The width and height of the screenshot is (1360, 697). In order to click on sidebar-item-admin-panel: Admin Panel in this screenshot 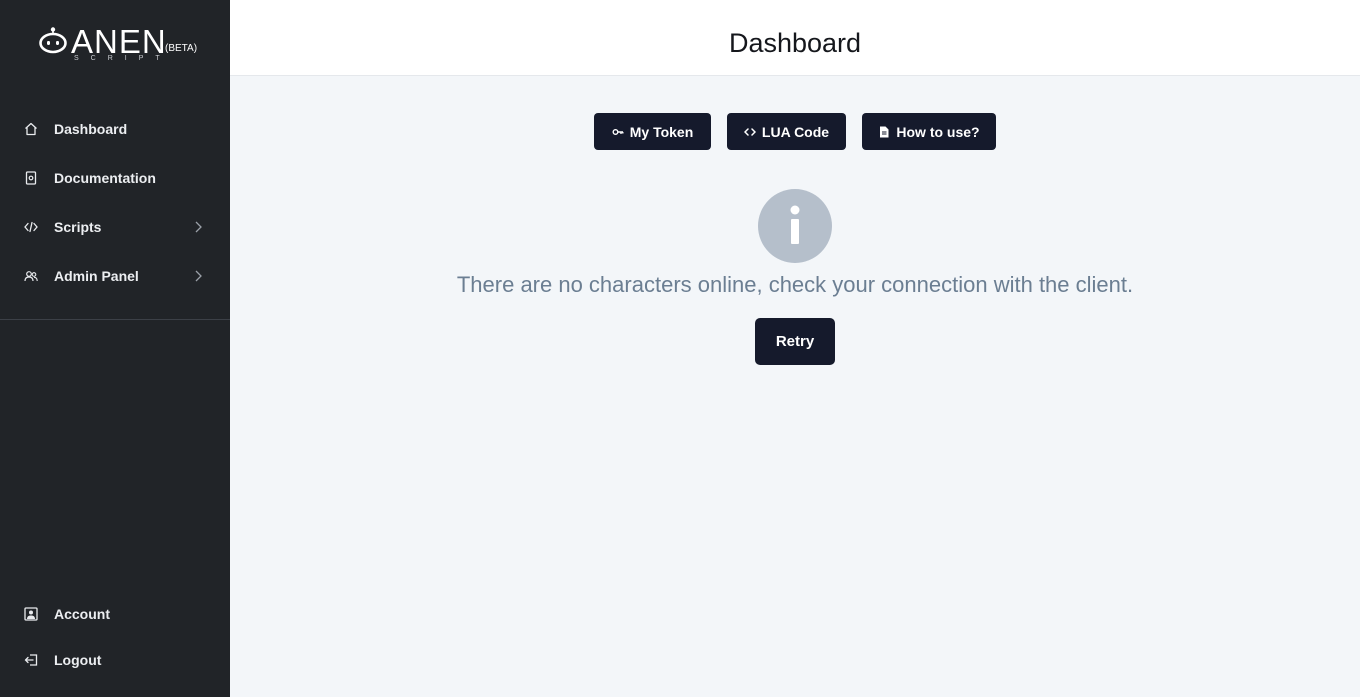, I will do `click(115, 275)`.